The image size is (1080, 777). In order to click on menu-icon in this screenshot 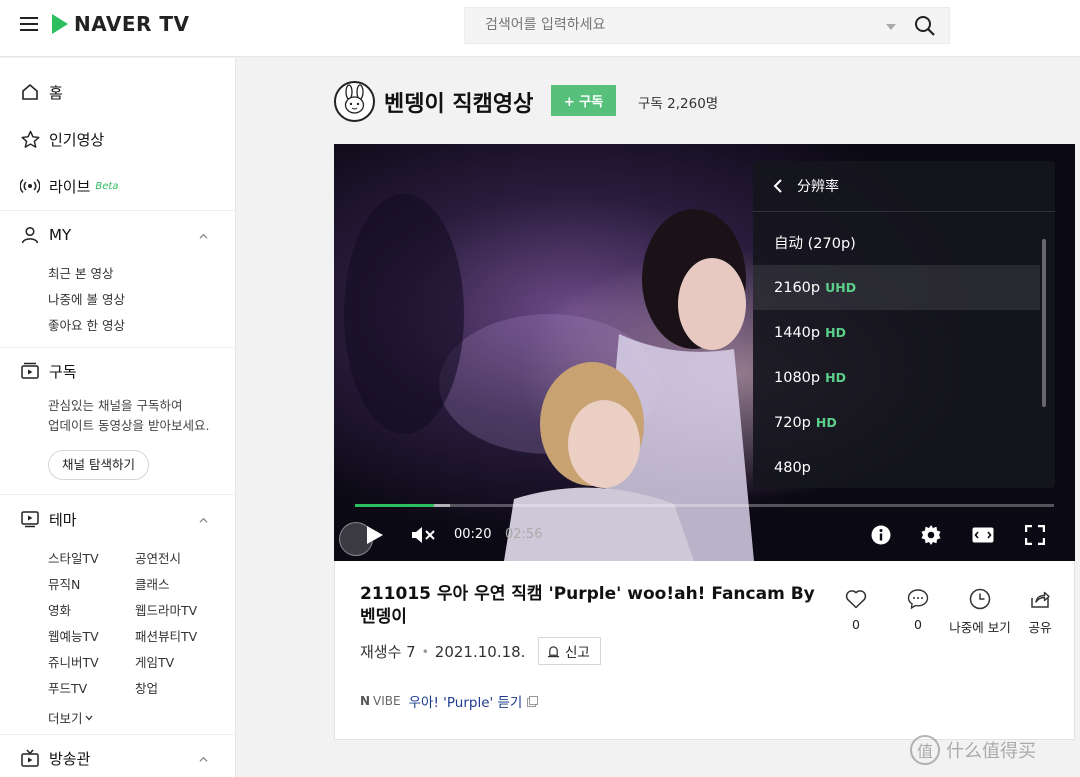, I will do `click(29, 24)`.